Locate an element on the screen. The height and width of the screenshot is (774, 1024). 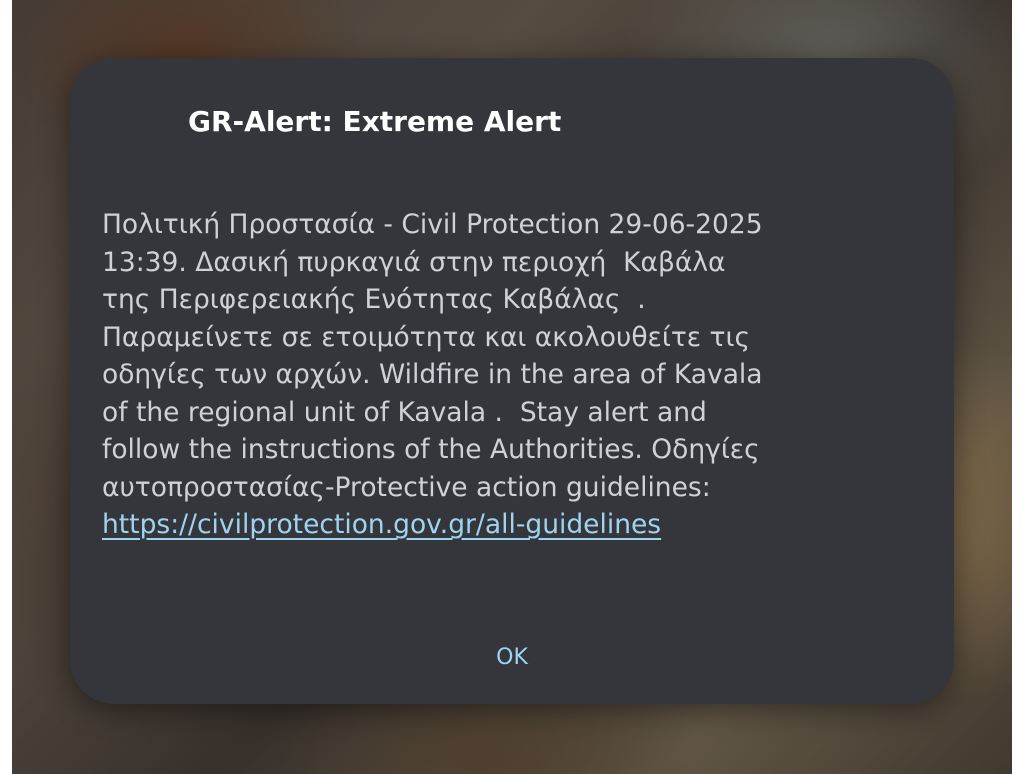
message-line: της Περιφερειακής Ενότητας Καβάλας . is located at coordinates (374, 299).